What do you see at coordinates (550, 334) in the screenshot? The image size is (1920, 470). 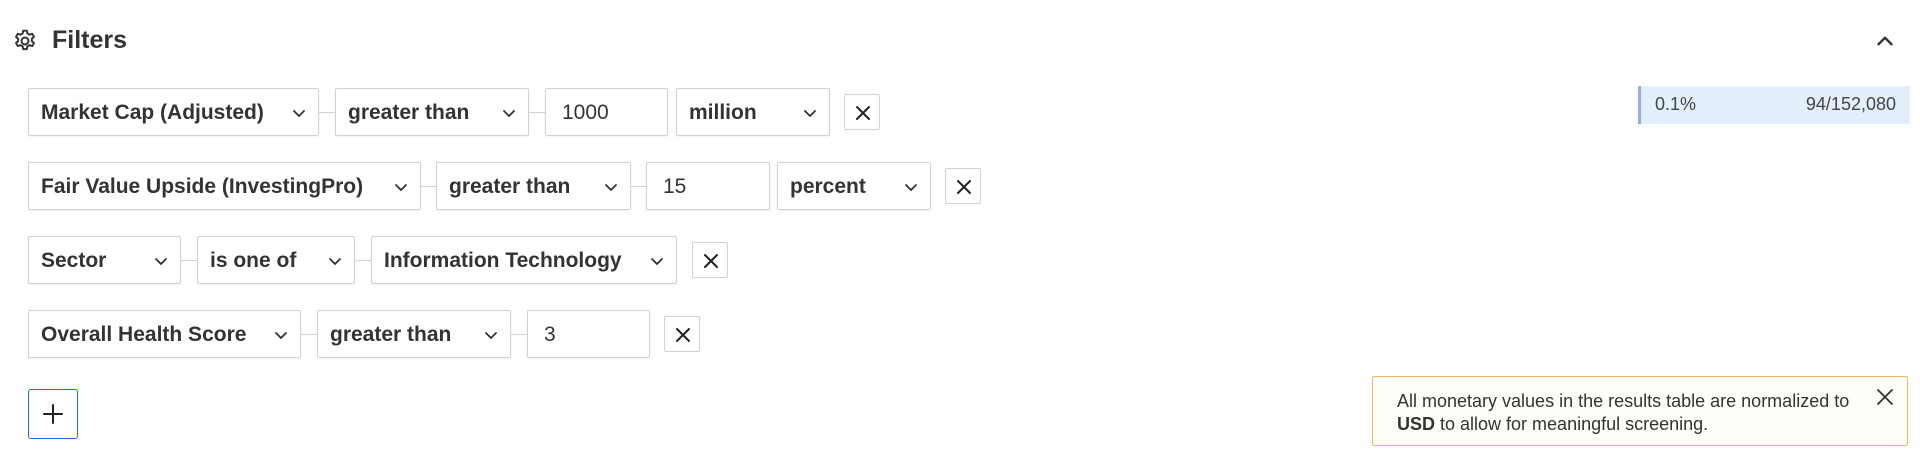 I see `value-input-text: 3` at bounding box center [550, 334].